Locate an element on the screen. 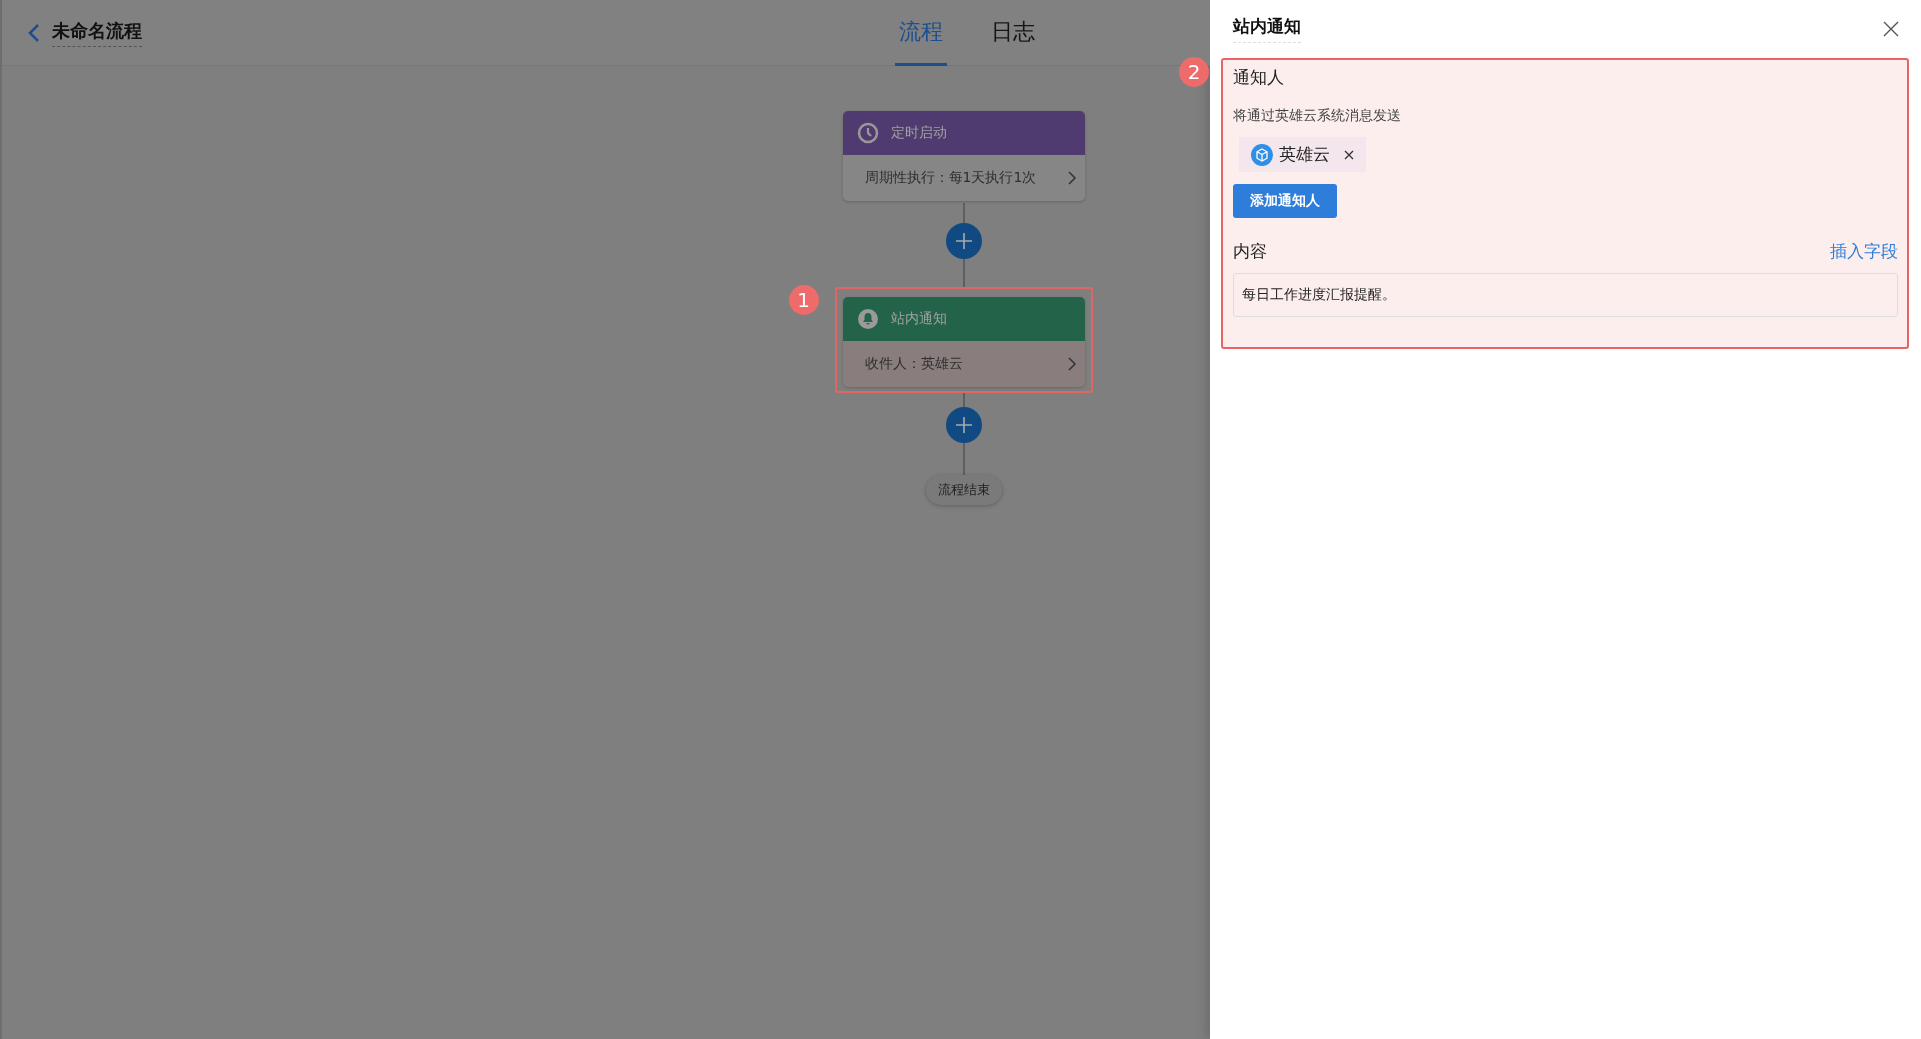 The image size is (1921, 1039). node-title: 站内通知 is located at coordinates (918, 319).